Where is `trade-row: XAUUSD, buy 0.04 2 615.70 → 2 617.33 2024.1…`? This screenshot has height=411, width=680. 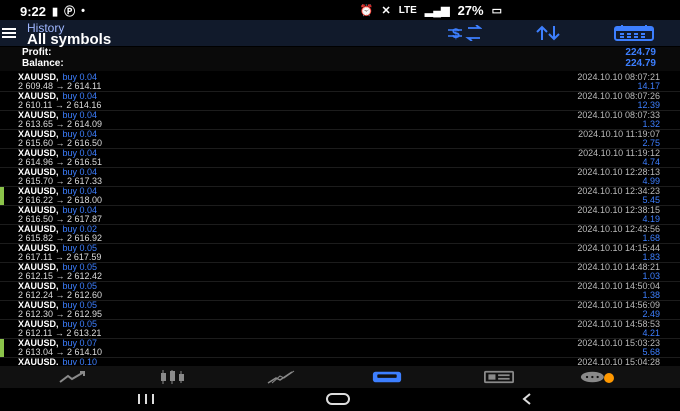
trade-row: XAUUSD, buy 0.04 2 615.70 → 2 617.33 2024.1… is located at coordinates (340, 177).